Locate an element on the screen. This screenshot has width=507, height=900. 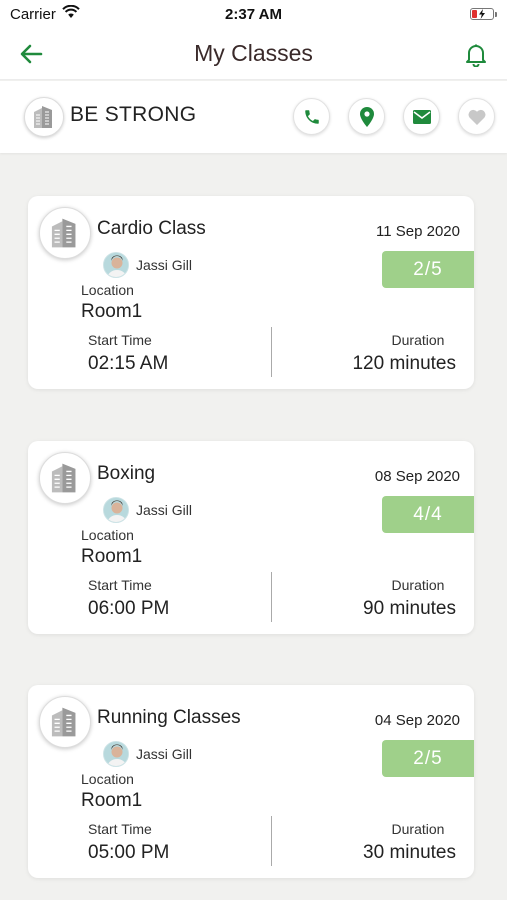
start-time-value: 06:00 PM is located at coordinates (129, 608).